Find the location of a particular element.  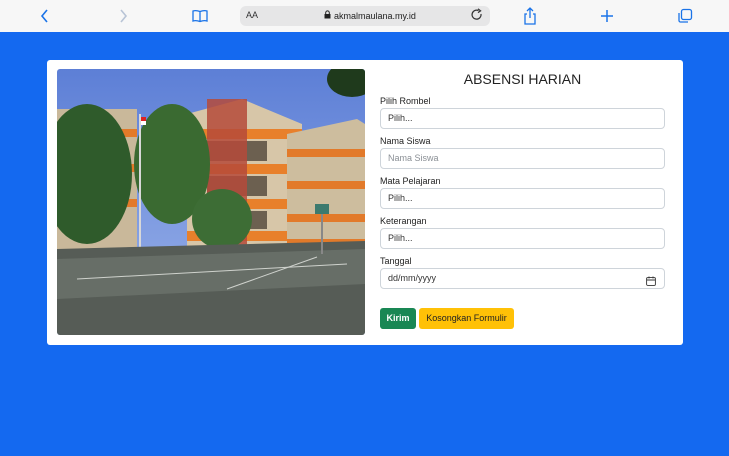

tabs-icon is located at coordinates (685, 16).